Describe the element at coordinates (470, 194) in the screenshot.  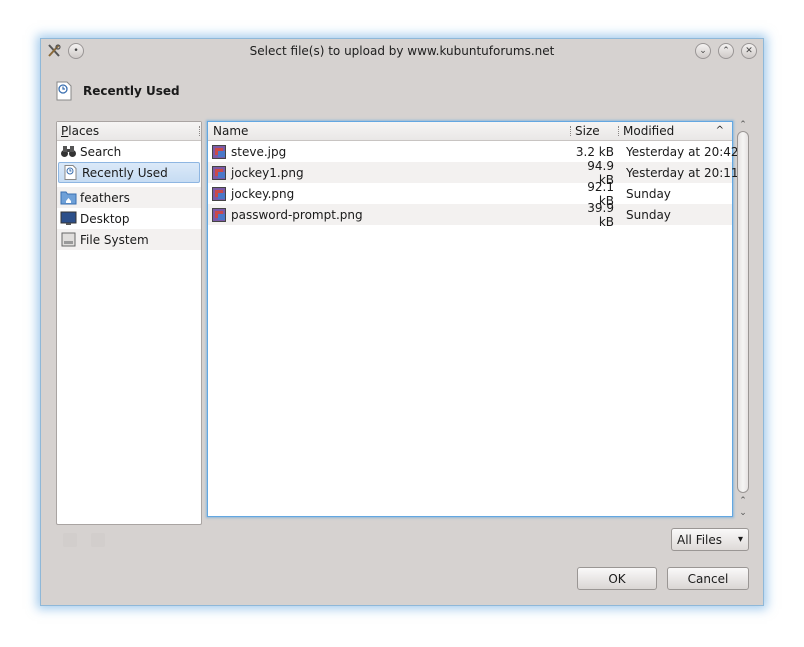
I see `file-row: jockey.png 92.1 kB Sunday` at that location.